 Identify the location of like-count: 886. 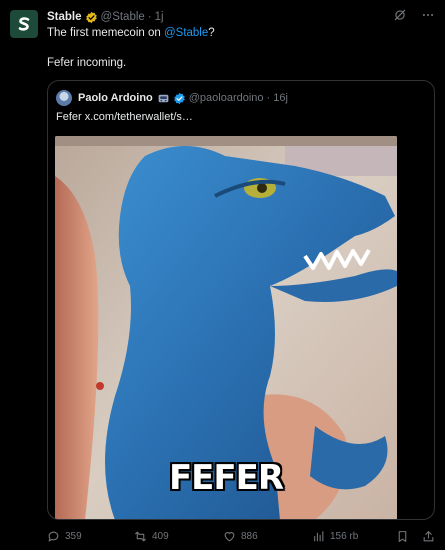
(249, 536).